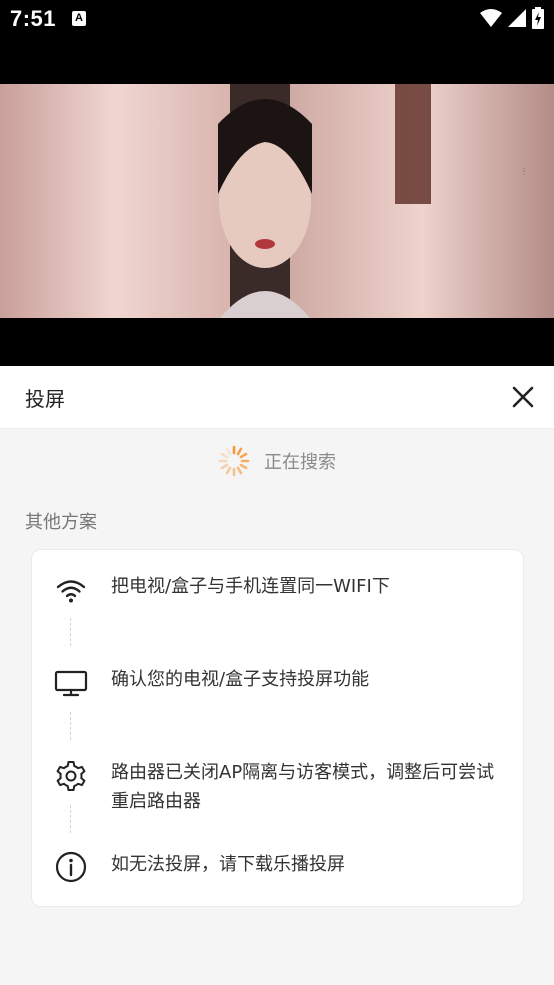 The height and width of the screenshot is (985, 554). What do you see at coordinates (234, 461) in the screenshot?
I see `loading-spinner-icon` at bounding box center [234, 461].